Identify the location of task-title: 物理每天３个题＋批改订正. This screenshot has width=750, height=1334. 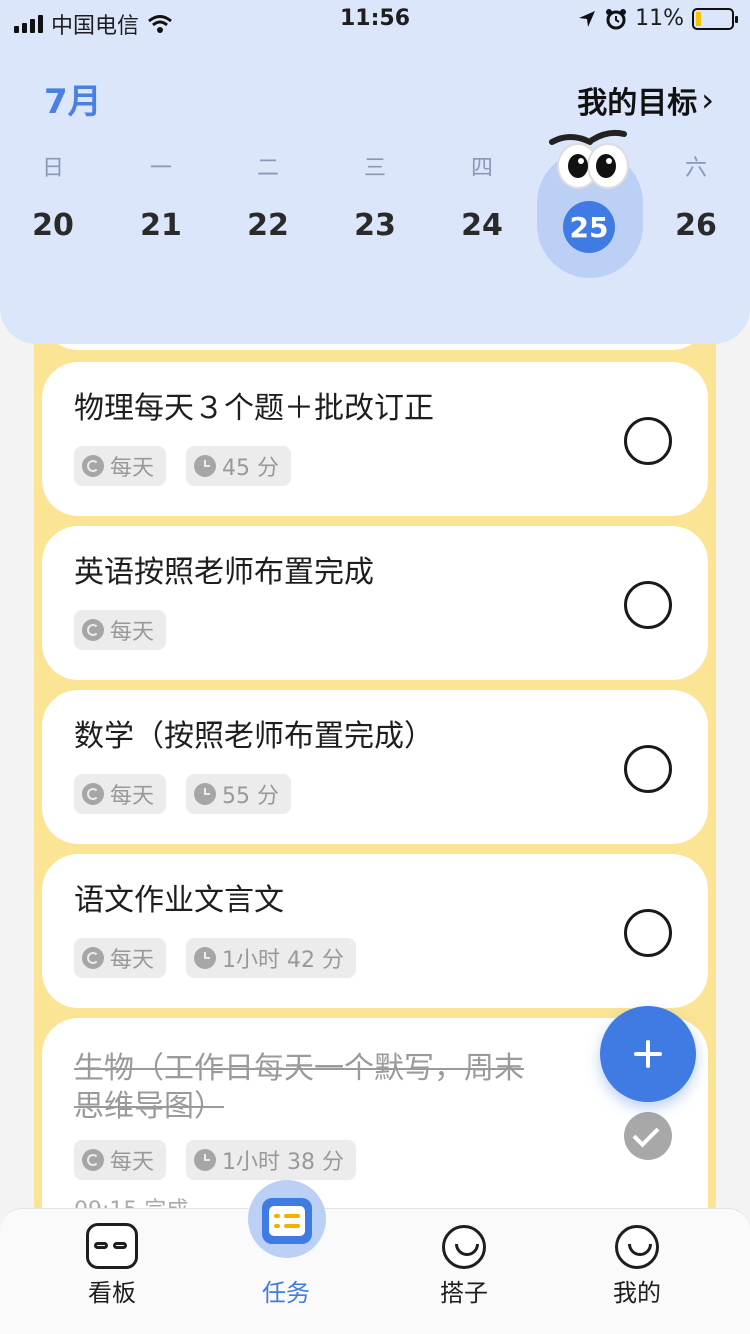
(254, 408).